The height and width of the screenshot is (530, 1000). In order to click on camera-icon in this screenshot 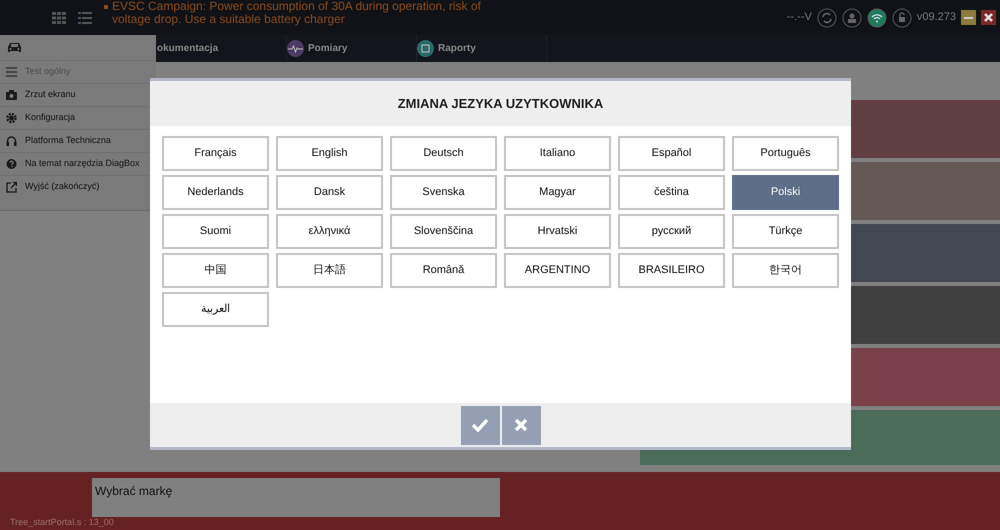, I will do `click(11, 95)`.